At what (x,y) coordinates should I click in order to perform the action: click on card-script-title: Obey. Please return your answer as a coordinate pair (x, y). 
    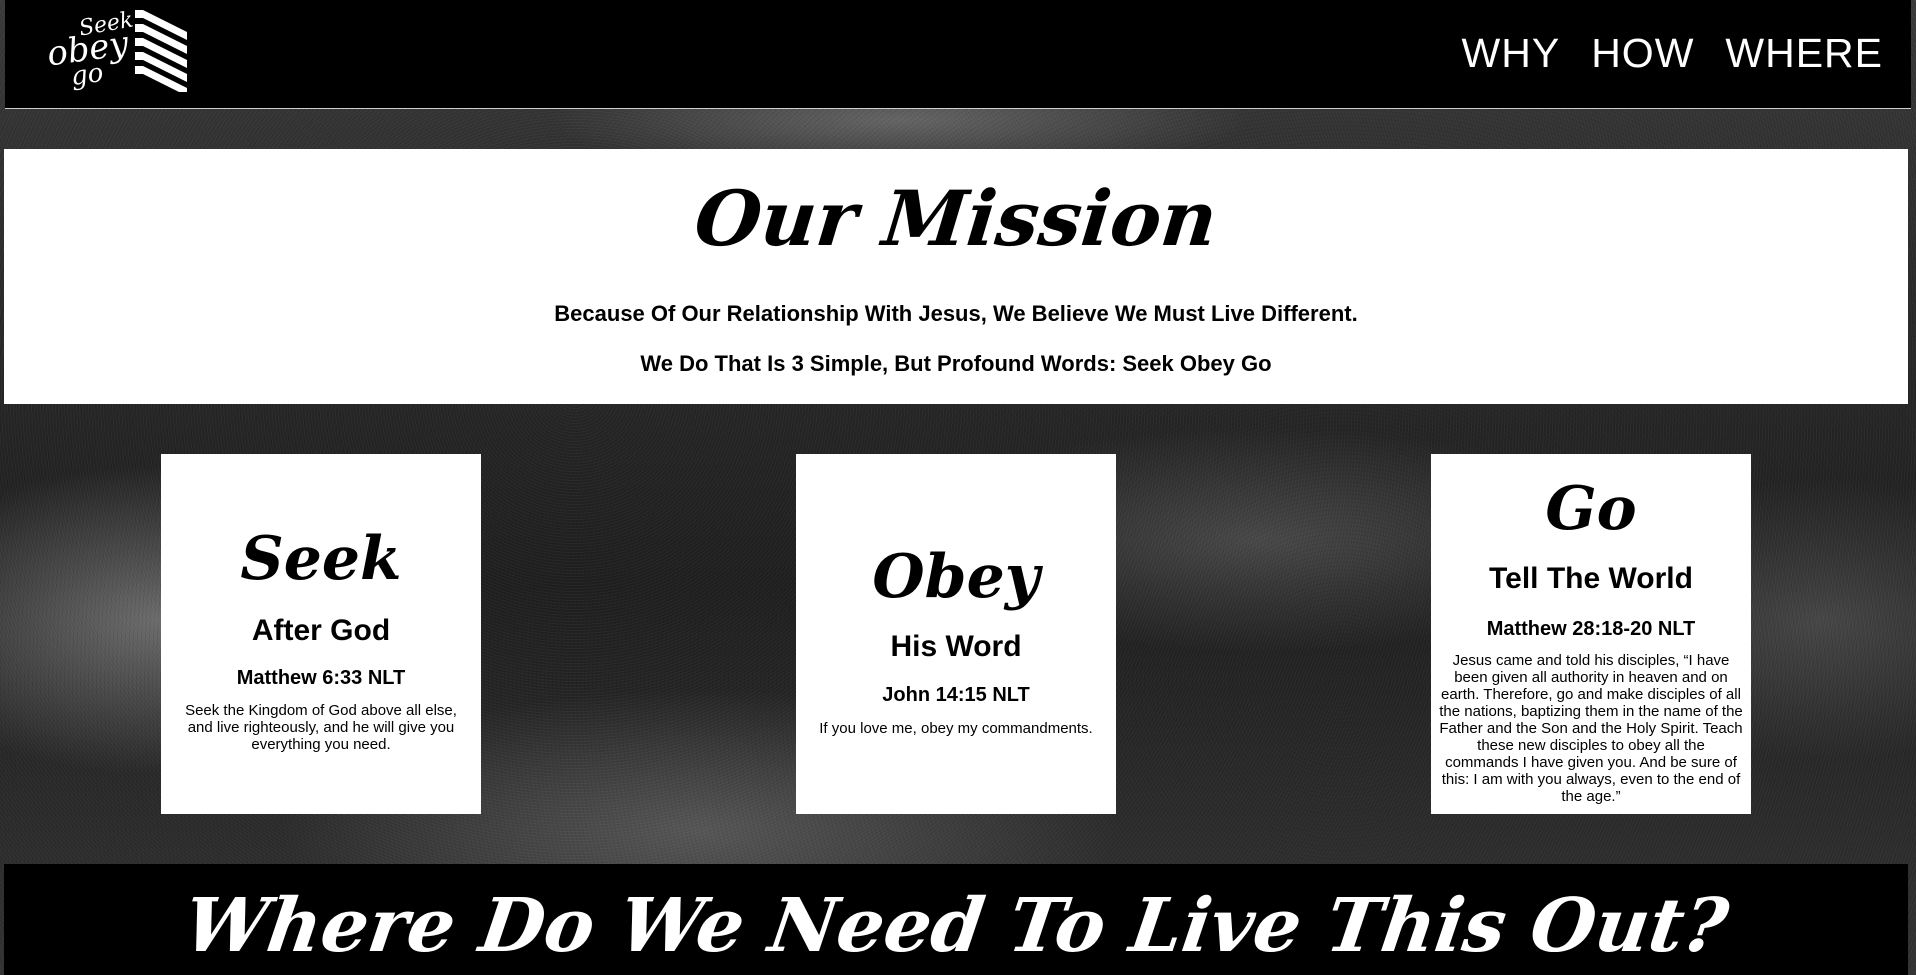
    Looking at the image, I should click on (956, 577).